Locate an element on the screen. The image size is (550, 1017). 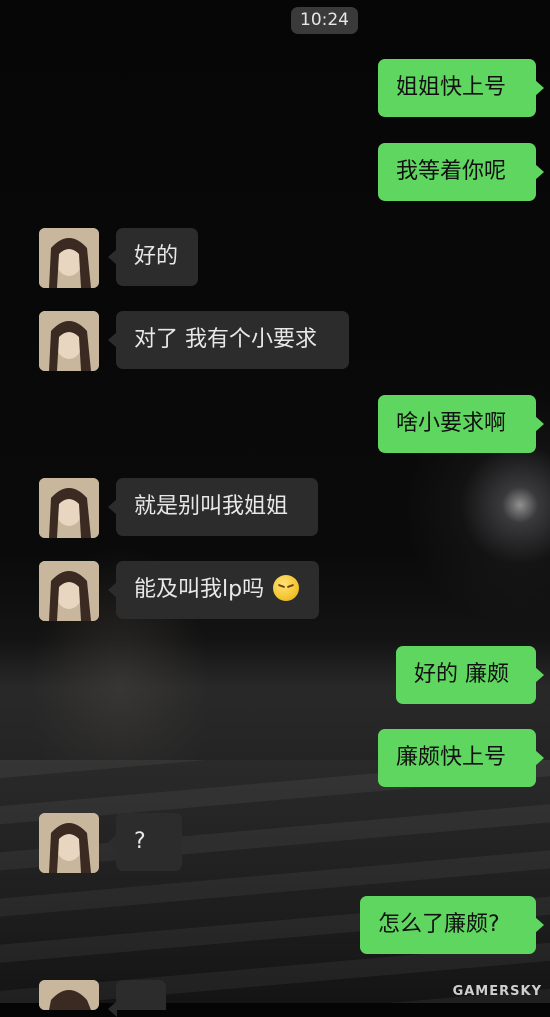
incoming-message-bubble: 就是别叫我姐姐 is located at coordinates (213, 507).